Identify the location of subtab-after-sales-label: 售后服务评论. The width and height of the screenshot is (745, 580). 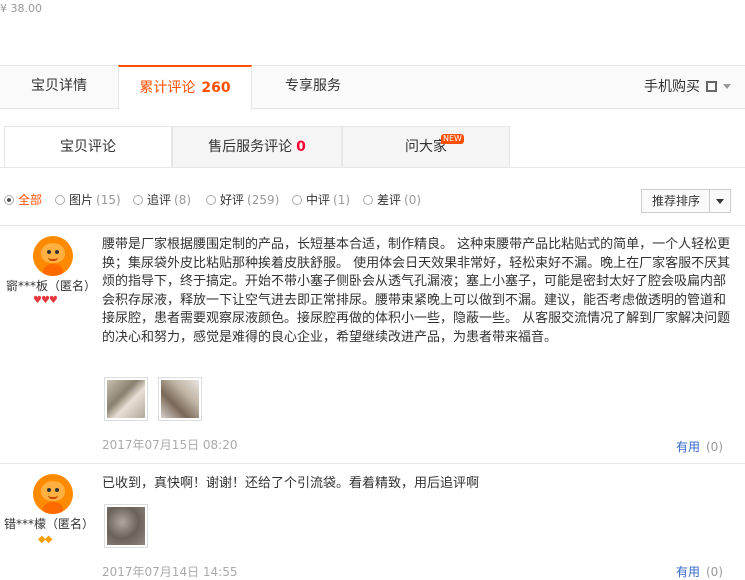
(250, 147).